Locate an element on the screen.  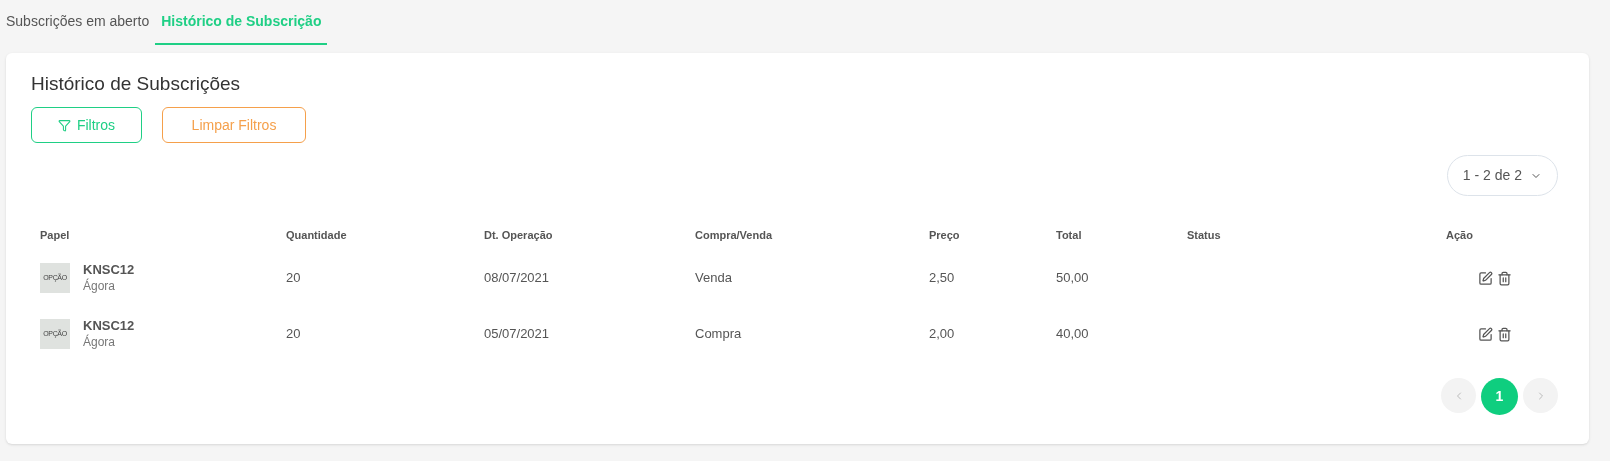
column-header: Dt. Operação is located at coordinates (519, 235).